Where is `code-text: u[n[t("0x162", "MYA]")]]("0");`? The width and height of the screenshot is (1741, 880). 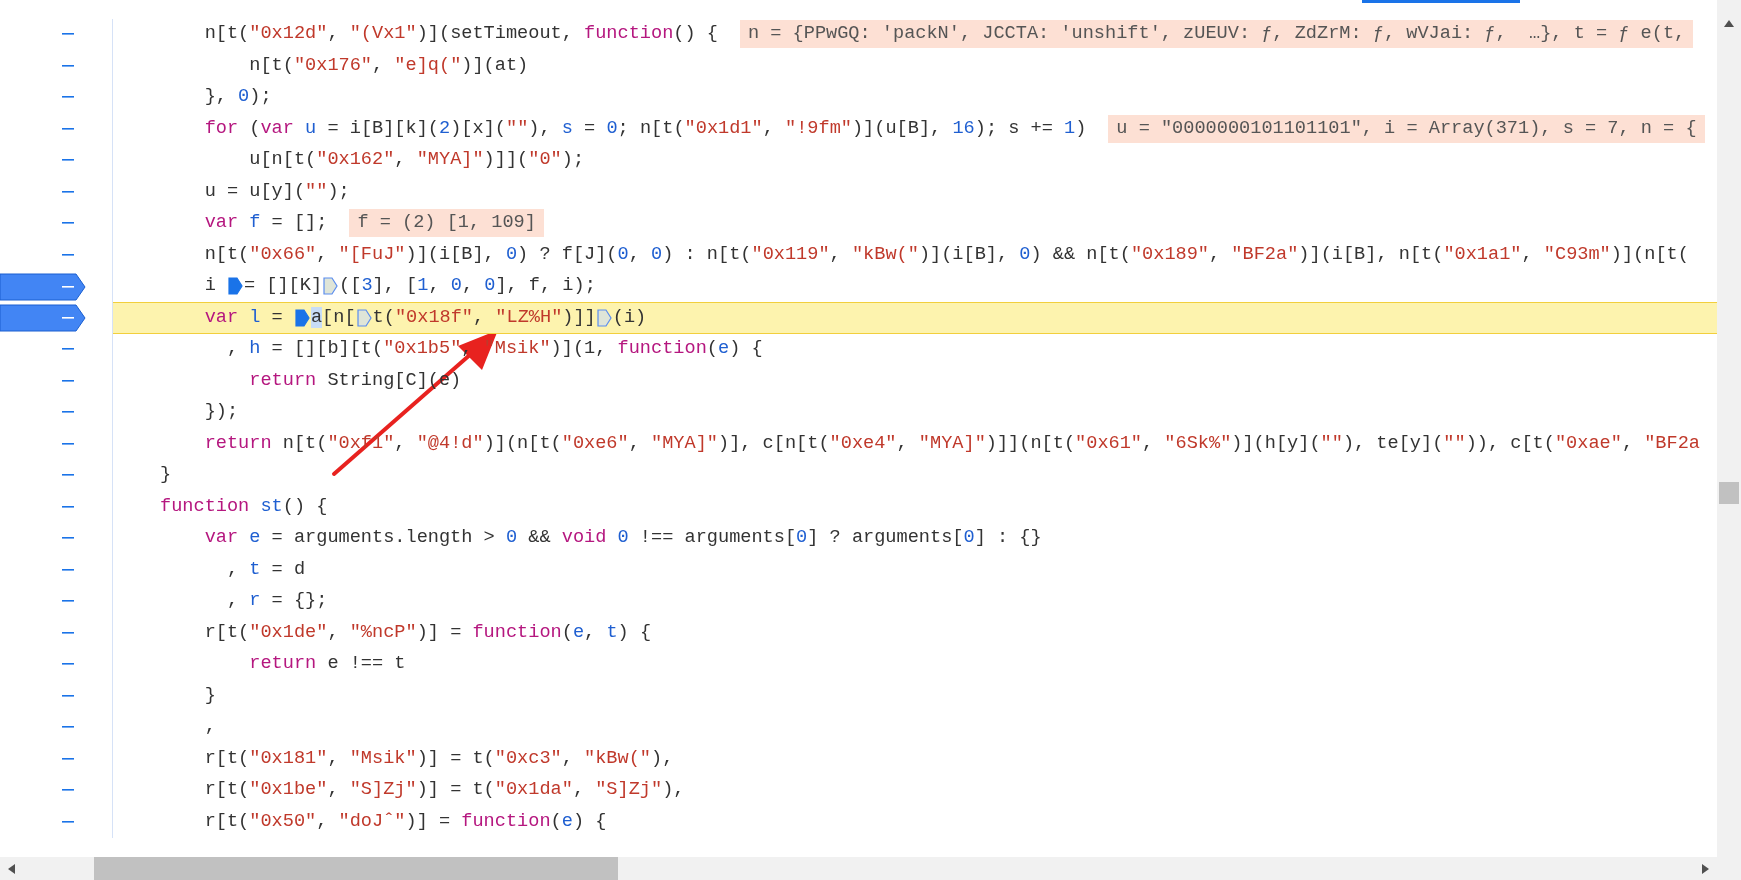 code-text: u[n[t("0x162", "MYA]")]]("0"); is located at coordinates (416, 160).